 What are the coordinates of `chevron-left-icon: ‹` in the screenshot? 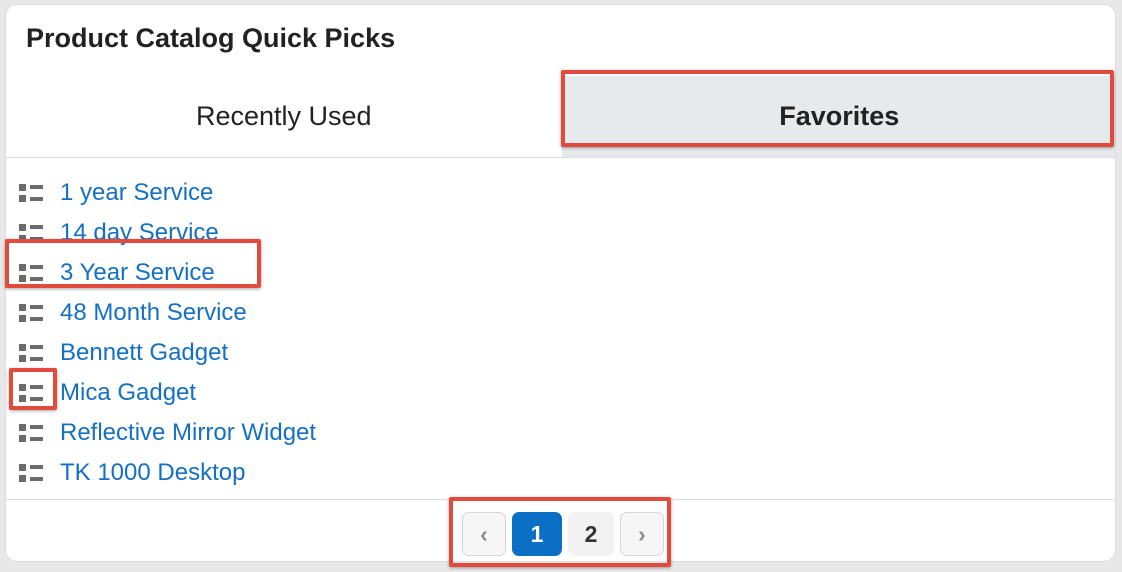 It's located at (484, 534).